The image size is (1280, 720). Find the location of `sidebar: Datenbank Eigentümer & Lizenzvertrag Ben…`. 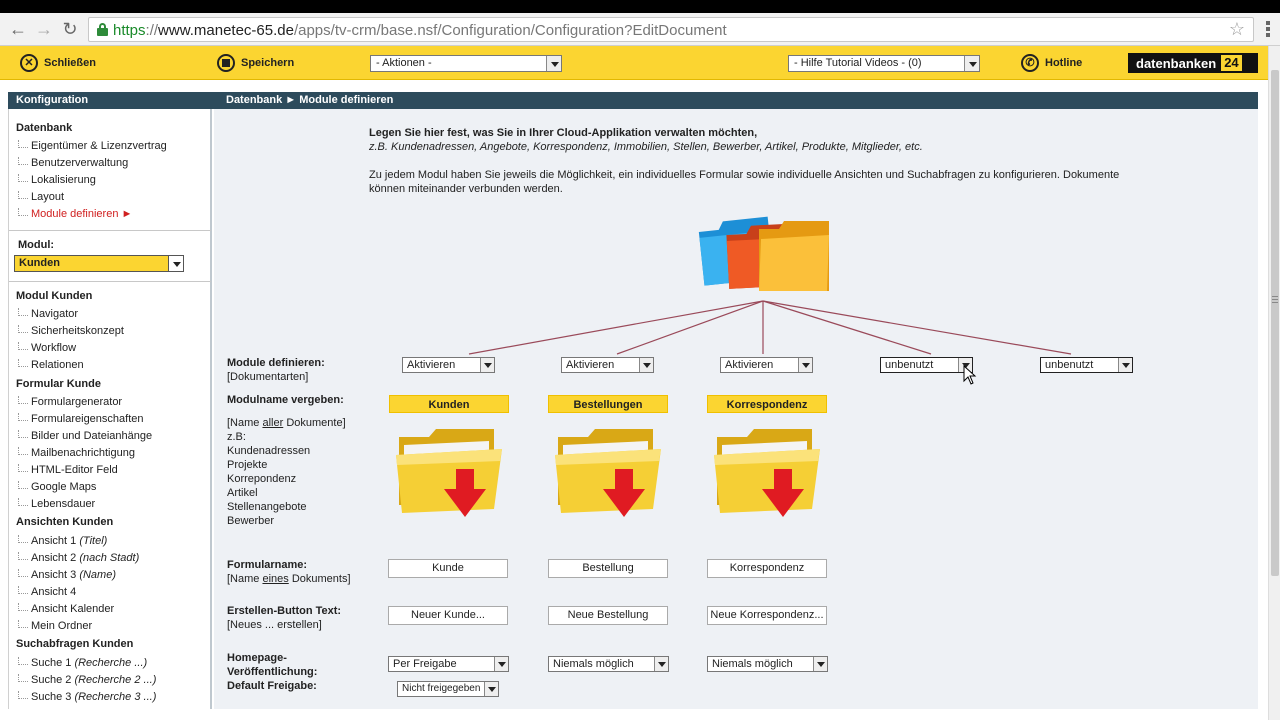

sidebar: Datenbank Eigentümer & Lizenzvertrag Ben… is located at coordinates (110, 409).